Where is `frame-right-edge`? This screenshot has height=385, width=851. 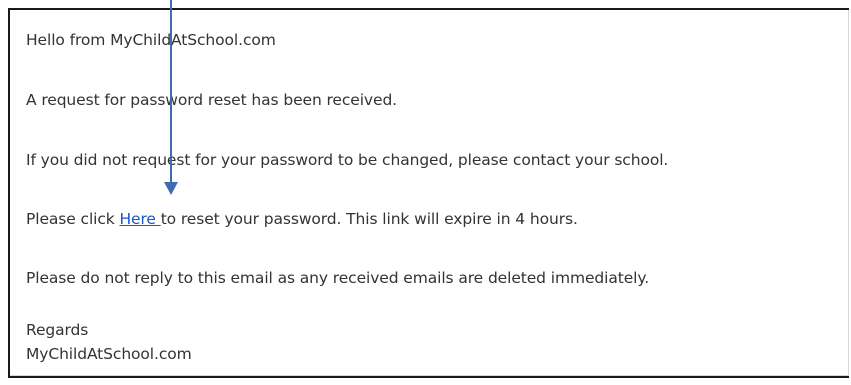 frame-right-edge is located at coordinates (848, 193).